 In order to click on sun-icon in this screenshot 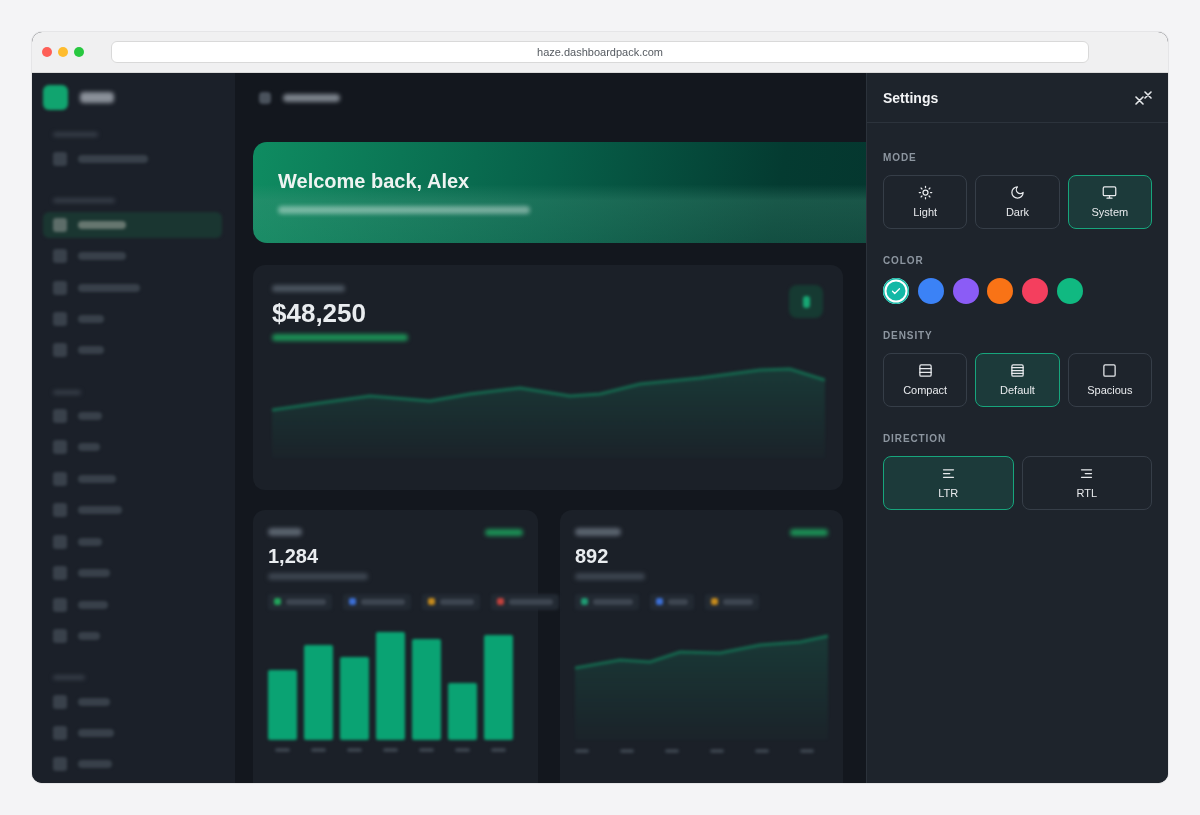, I will do `click(925, 192)`.